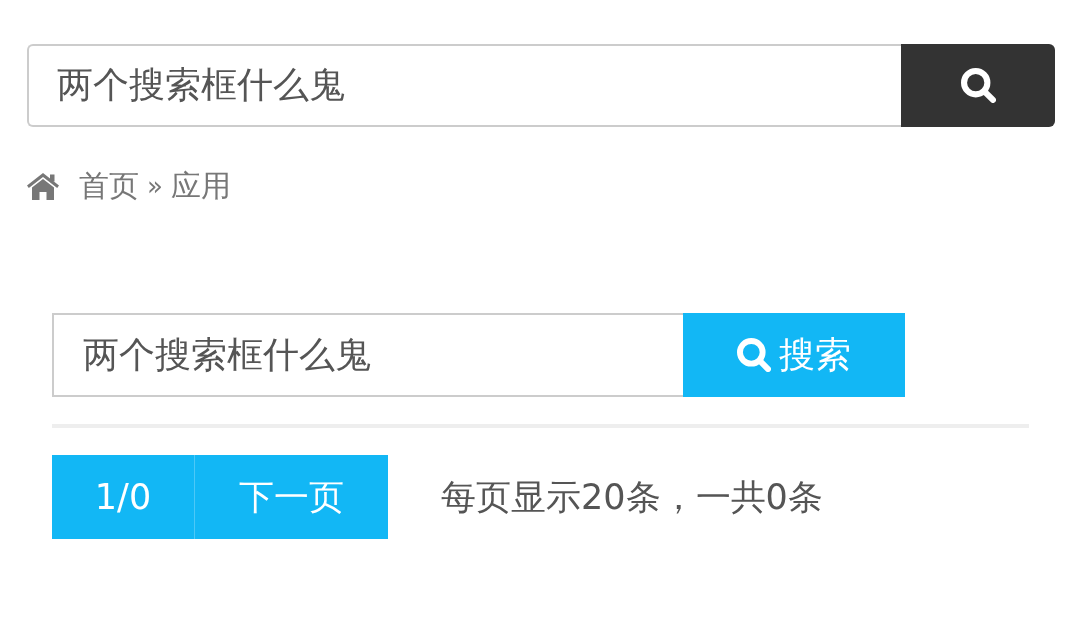  Describe the element at coordinates (200, 185) in the screenshot. I see `breadcrumb-current: 应用` at that location.